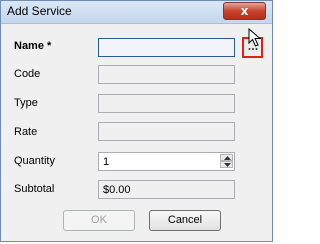 Image resolution: width=320 pixels, height=244 pixels. Describe the element at coordinates (136, 12) in the screenshot. I see `title-bar: Add Service x` at that location.